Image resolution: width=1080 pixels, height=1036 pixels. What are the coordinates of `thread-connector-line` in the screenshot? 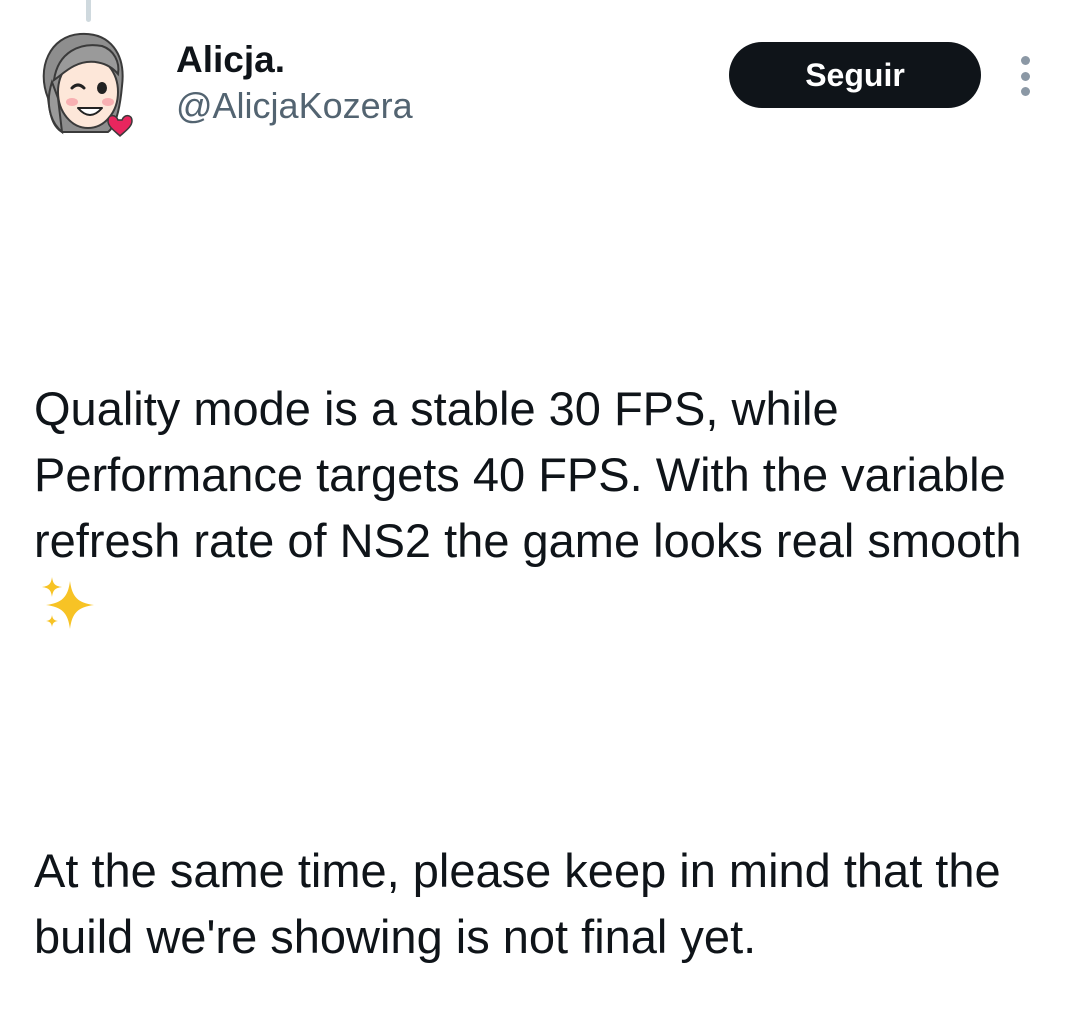 It's located at (88, 11).